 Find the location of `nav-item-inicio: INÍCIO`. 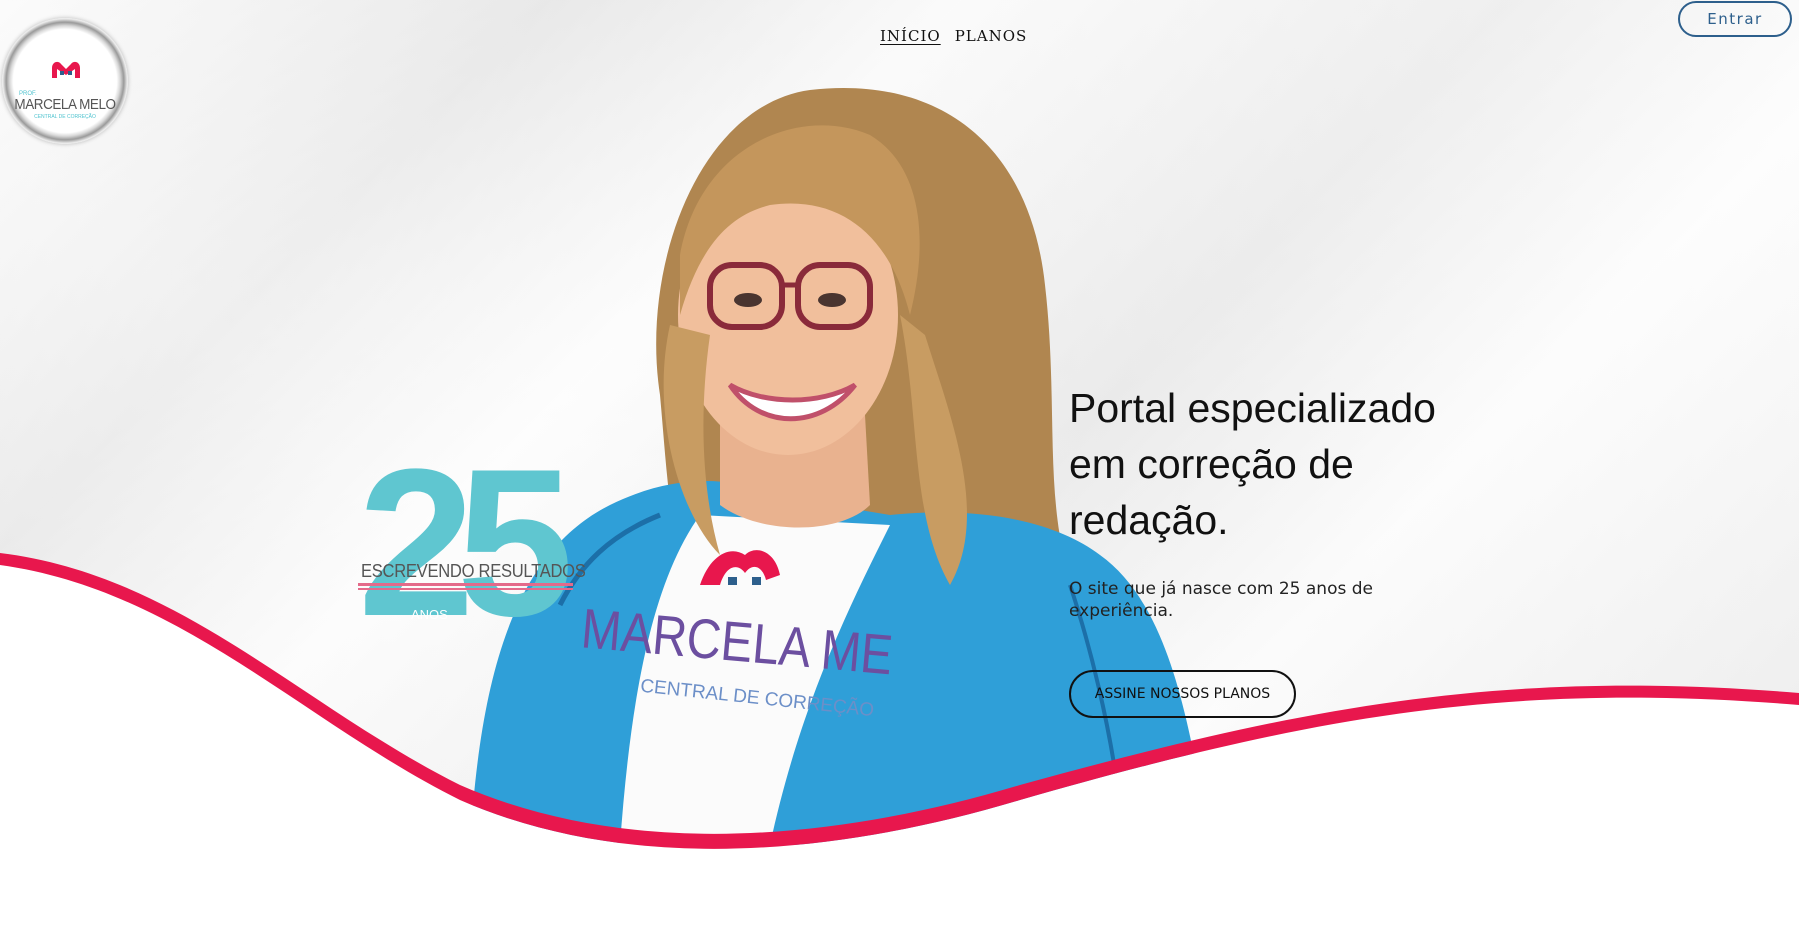

nav-item-inicio: INÍCIO is located at coordinates (910, 36).